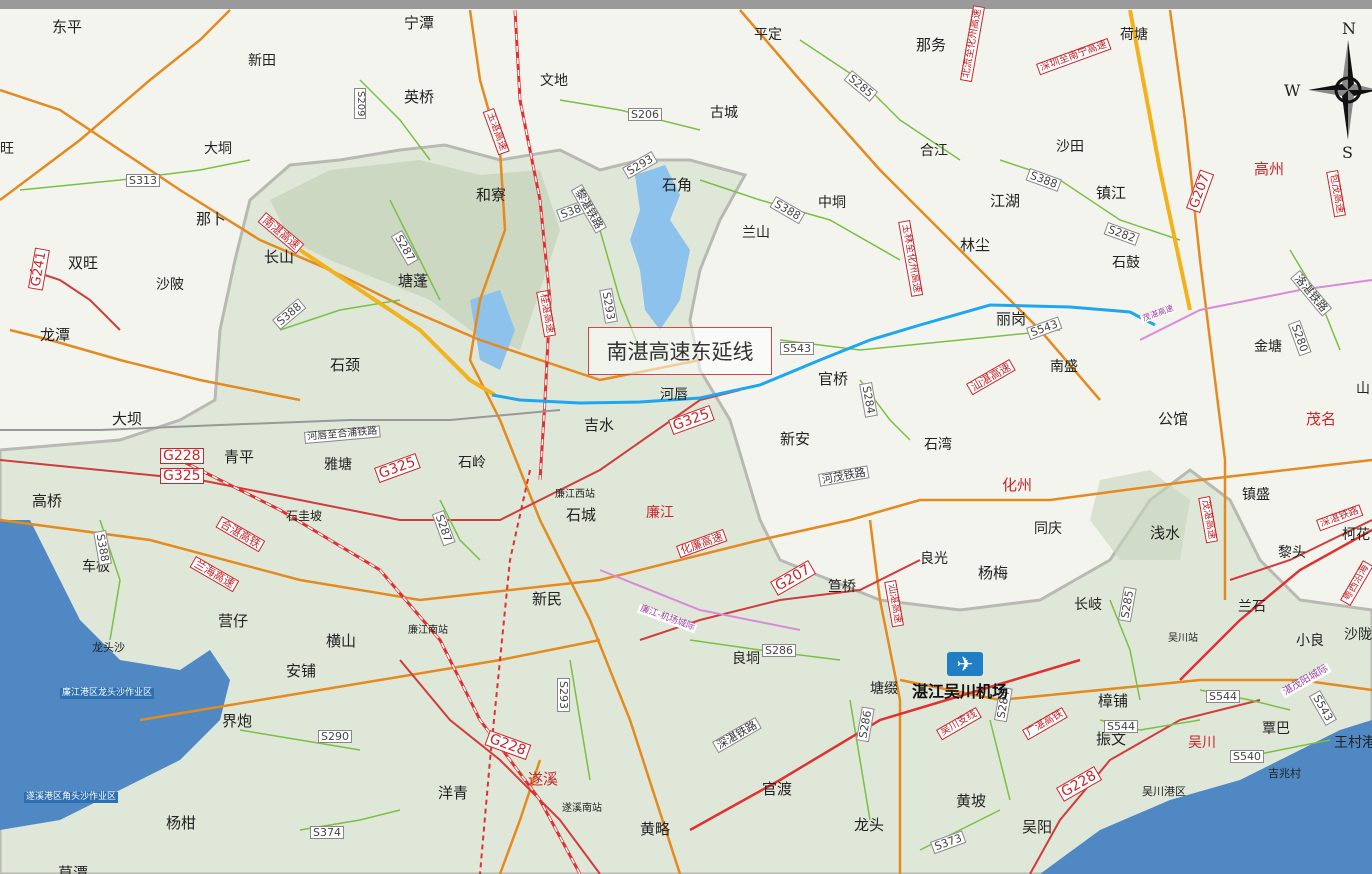 Image resolution: width=1372 pixels, height=874 pixels. What do you see at coordinates (1247, 756) in the screenshot?
I see `road-s540: S540` at bounding box center [1247, 756].